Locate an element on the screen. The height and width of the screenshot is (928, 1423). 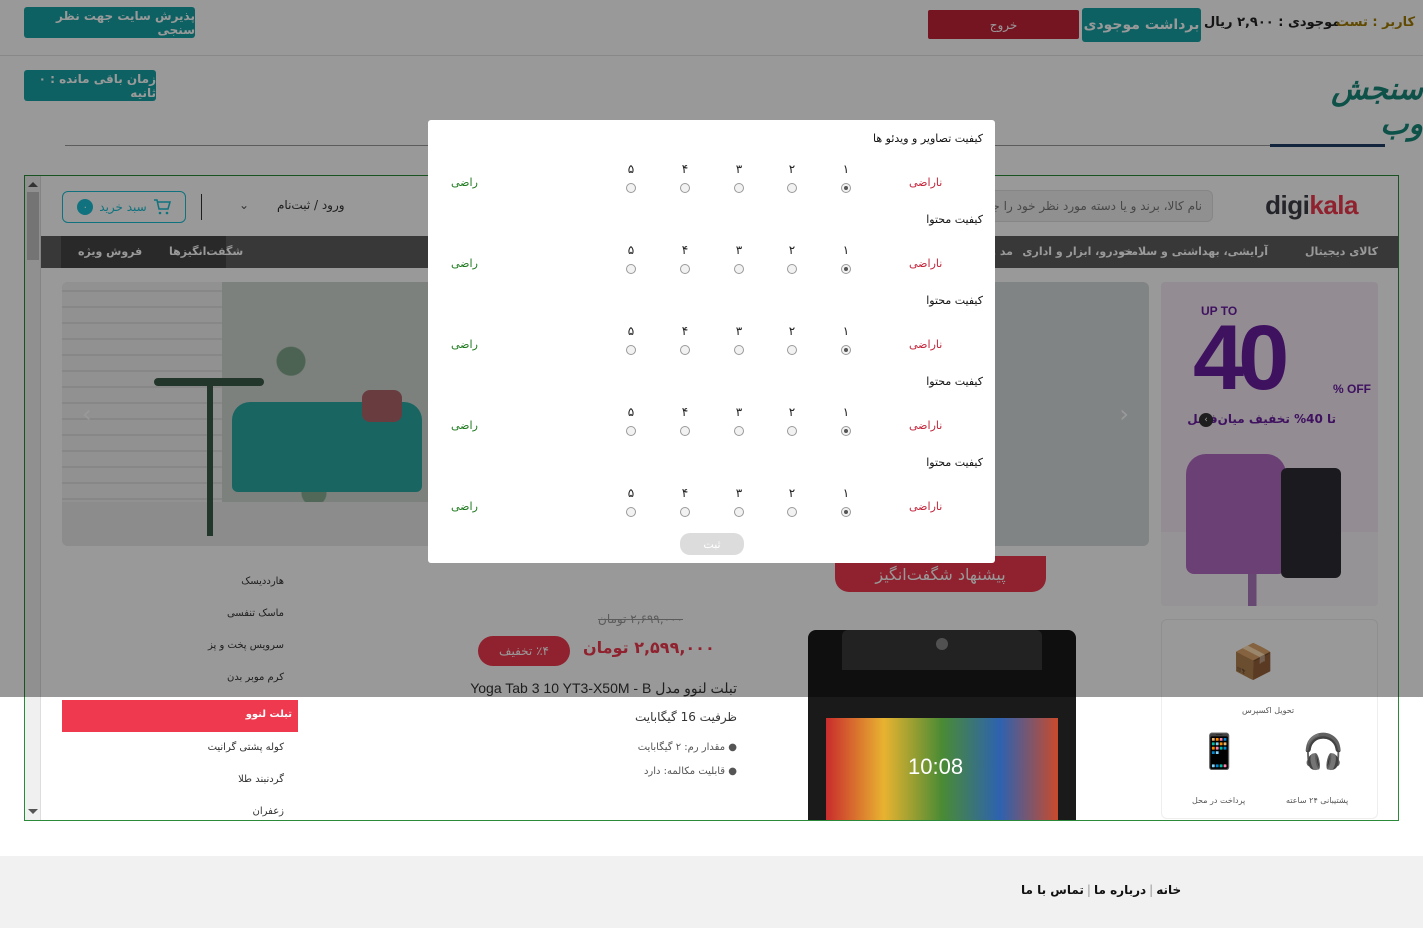
footer-link-home: خانه is located at coordinates (1168, 890).